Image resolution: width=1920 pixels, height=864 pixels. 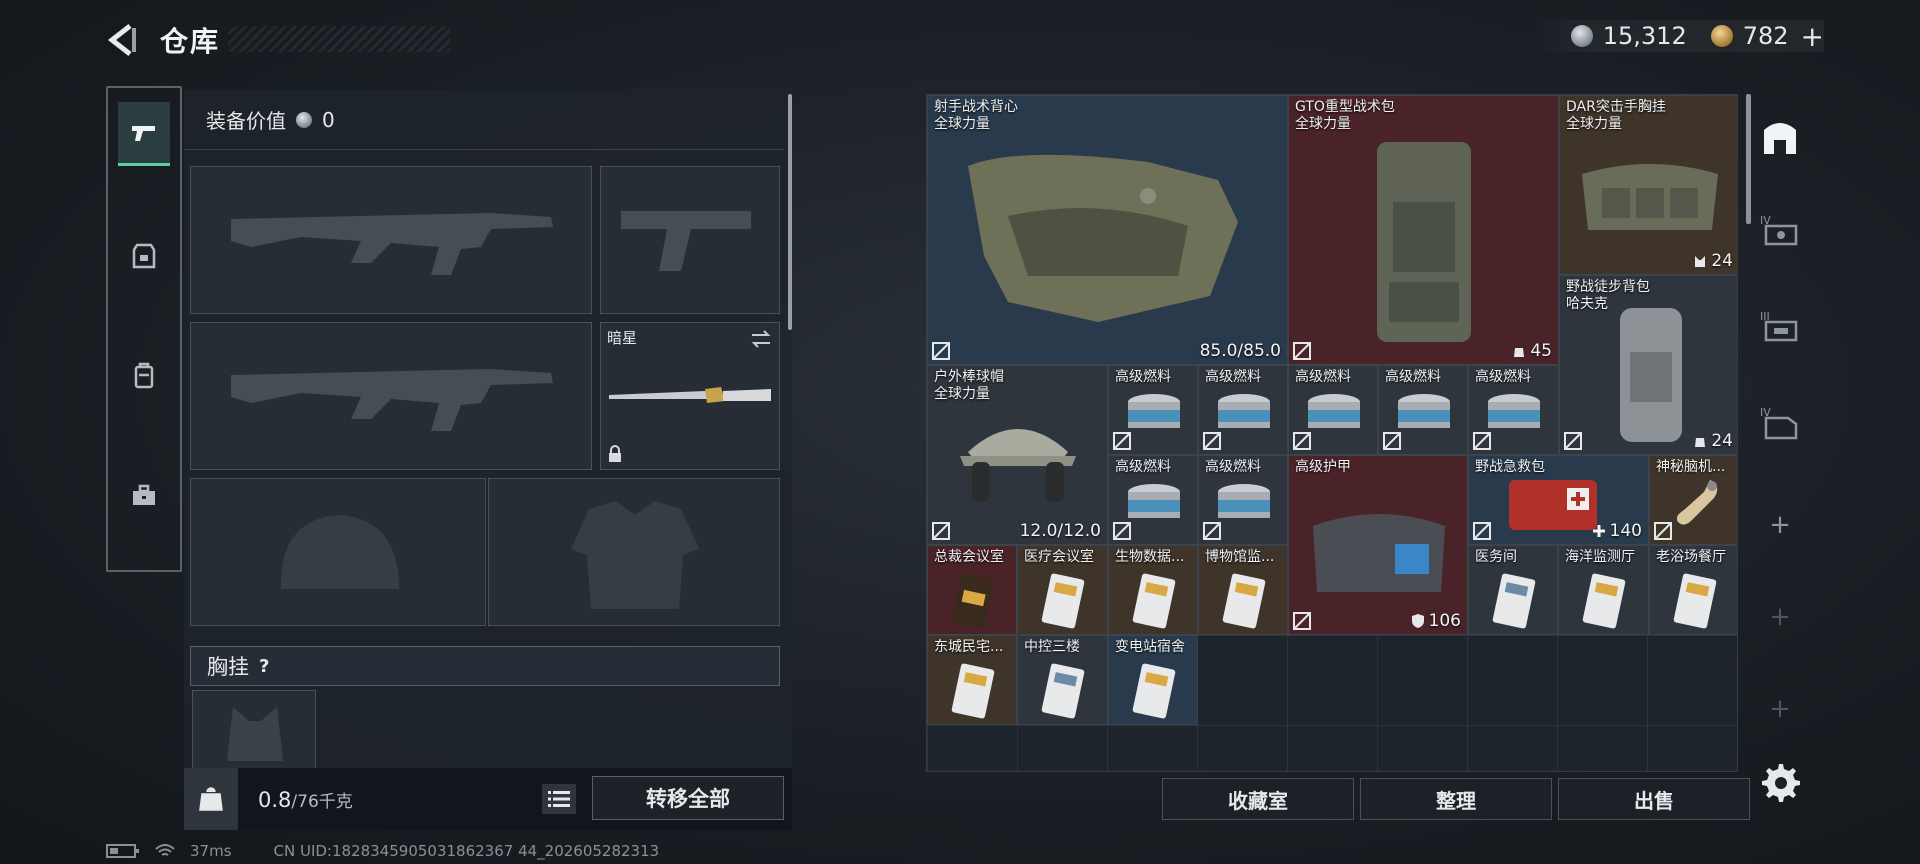 What do you see at coordinates (1378, 545) in the screenshot?
I see `item-premium-armor: 高级护甲 106` at bounding box center [1378, 545].